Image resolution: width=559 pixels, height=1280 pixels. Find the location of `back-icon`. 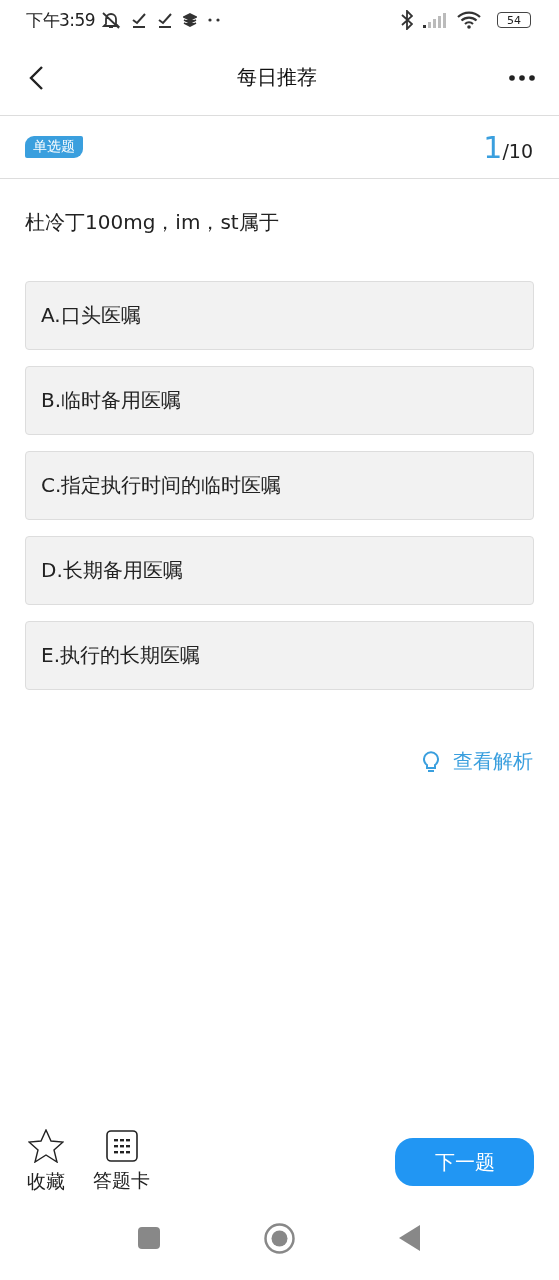

back-icon is located at coordinates (36, 77).